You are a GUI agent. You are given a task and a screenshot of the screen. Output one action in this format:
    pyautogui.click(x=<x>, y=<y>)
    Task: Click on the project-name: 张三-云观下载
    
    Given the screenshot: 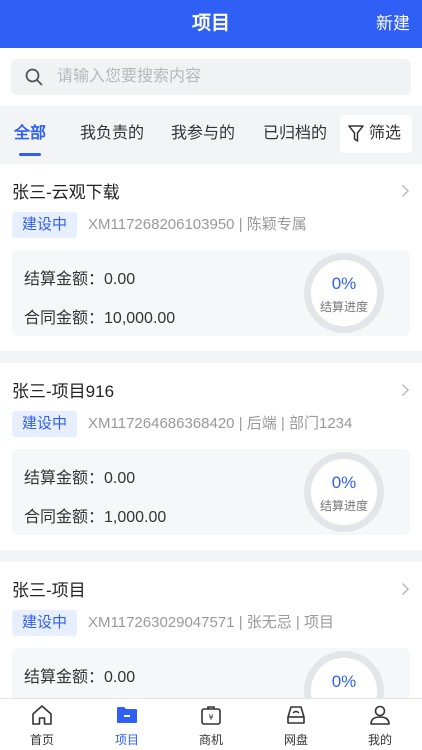 What is the action you would take?
    pyautogui.click(x=66, y=192)
    